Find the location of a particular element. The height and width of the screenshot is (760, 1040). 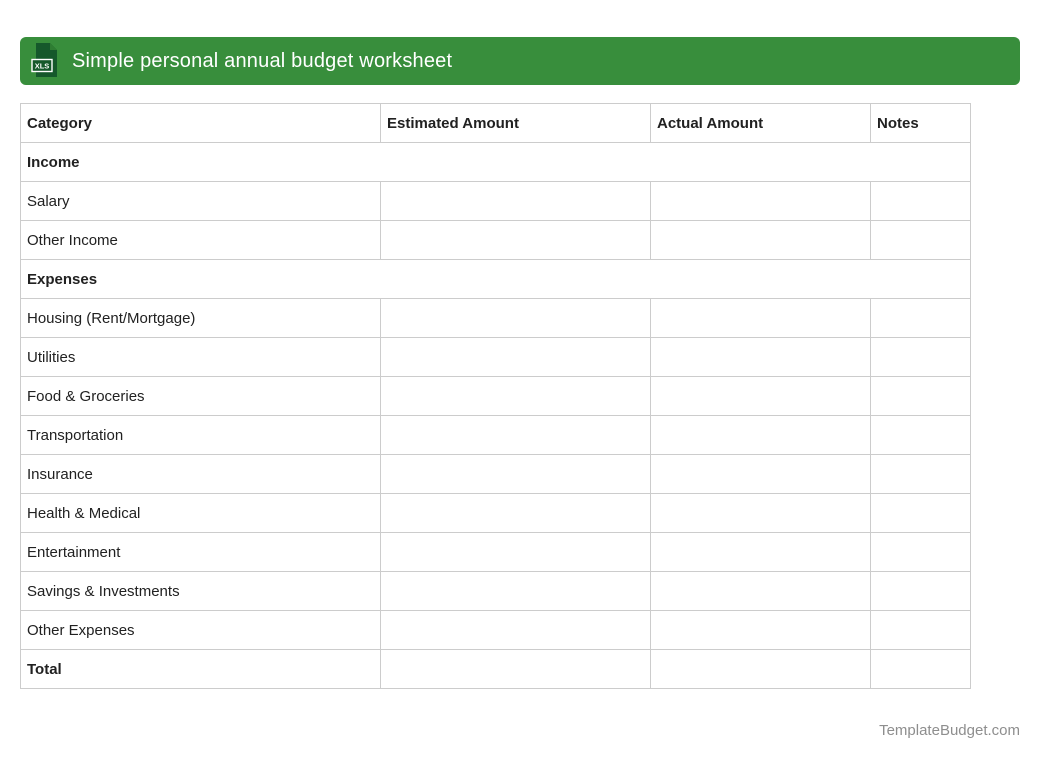

category-cell: Food & Groceries is located at coordinates (200, 396).